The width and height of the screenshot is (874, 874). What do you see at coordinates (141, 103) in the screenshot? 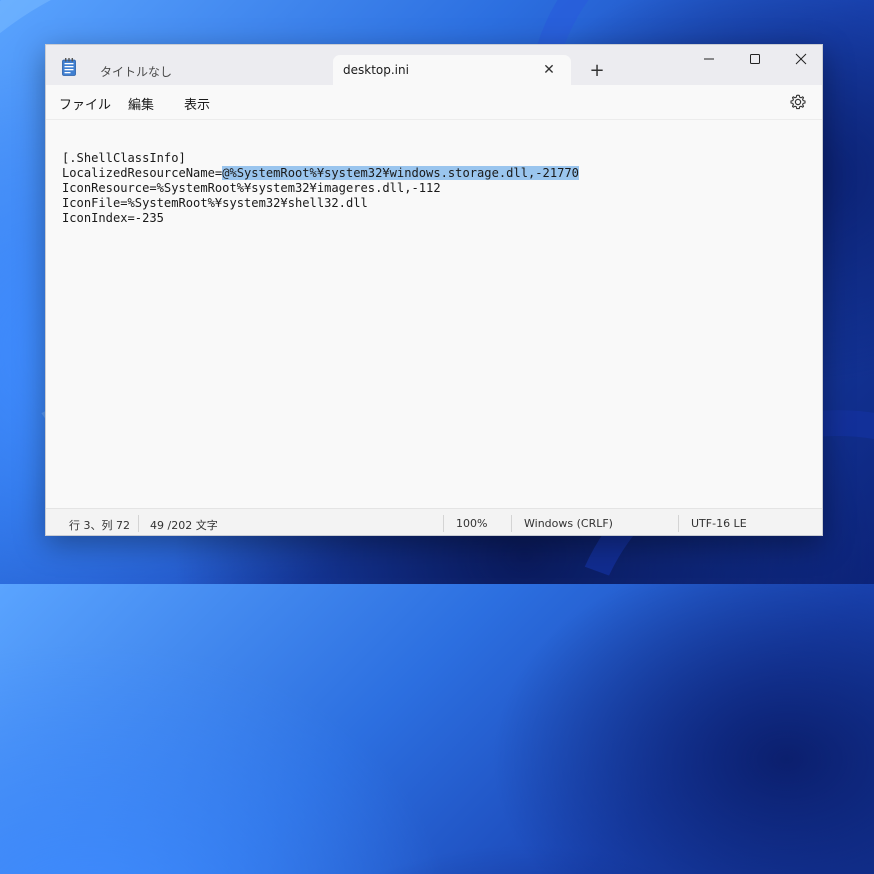
I see `menu-edit: 編集` at bounding box center [141, 103].